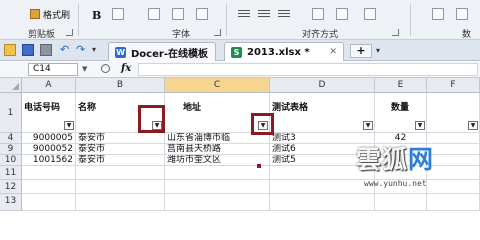  Describe the element at coordinates (154, 14) in the screenshot. I see `border-icon` at that location.